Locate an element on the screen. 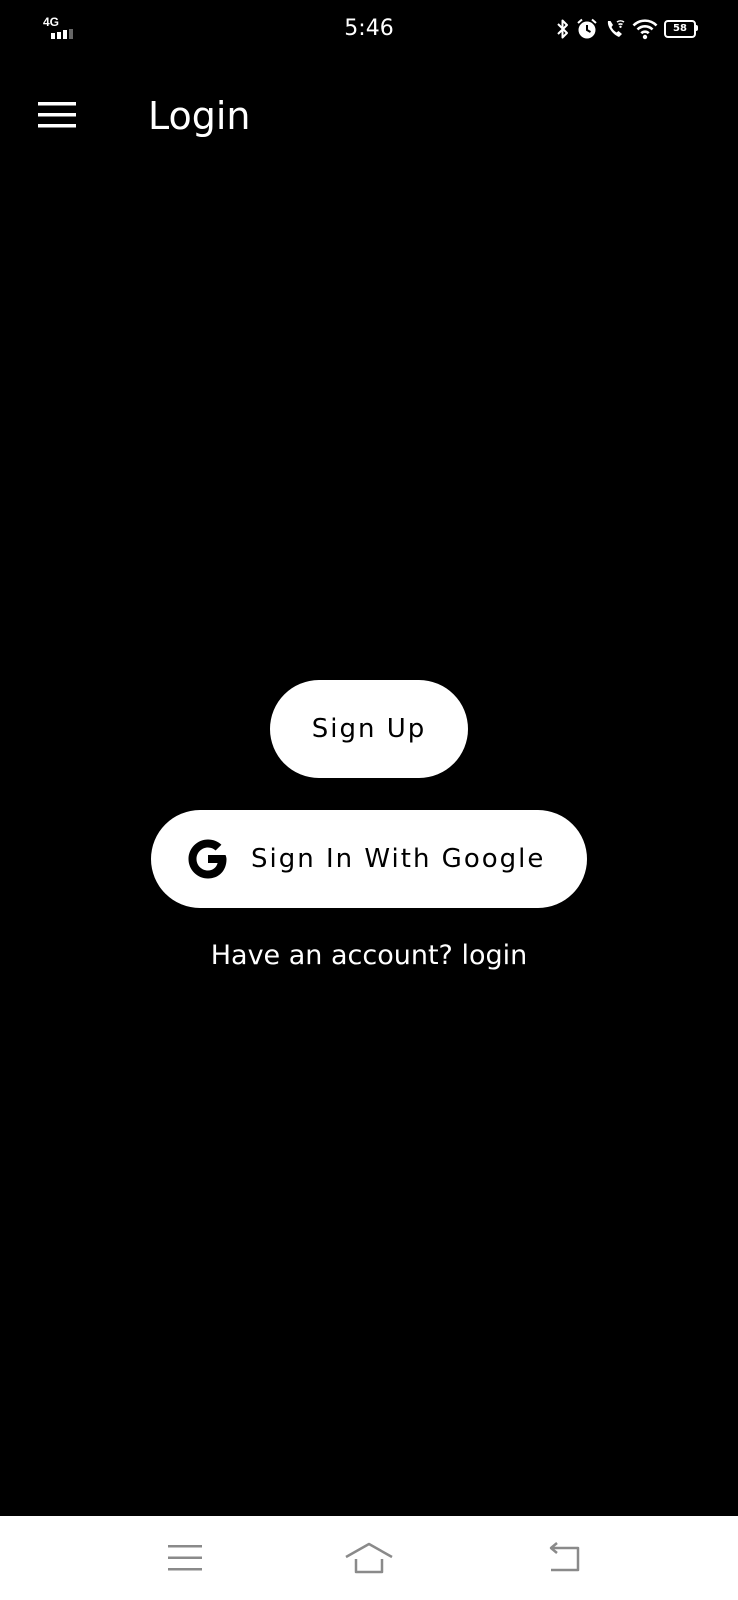 Image resolution: width=738 pixels, height=1600 pixels. battery-icon: 58 is located at coordinates (681, 29).